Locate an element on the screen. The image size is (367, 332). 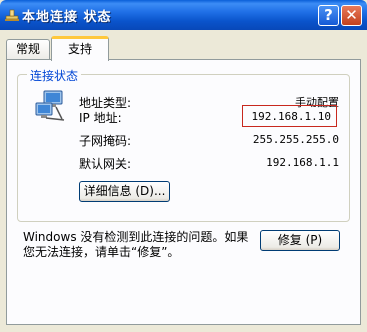
network-computers-icon is located at coordinates (50, 105).